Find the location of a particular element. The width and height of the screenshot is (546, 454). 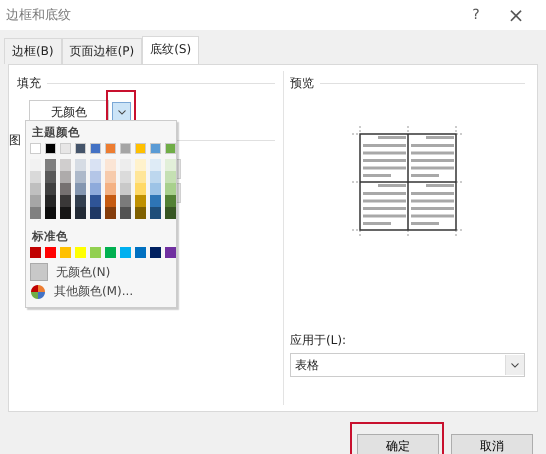

window-title: 边框和底纹 is located at coordinates (39, 15).